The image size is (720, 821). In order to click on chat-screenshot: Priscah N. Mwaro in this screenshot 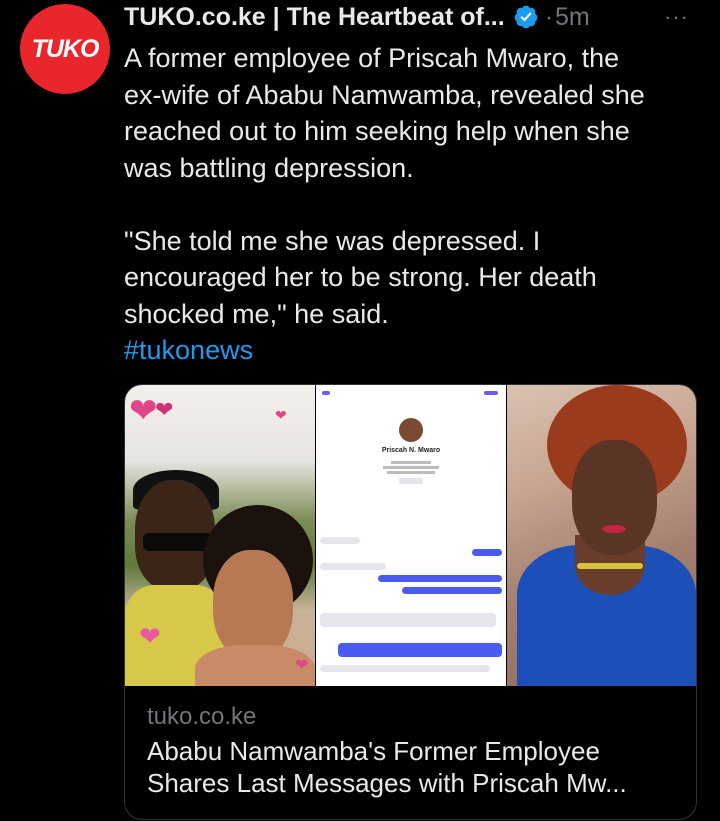, I will do `click(411, 535)`.